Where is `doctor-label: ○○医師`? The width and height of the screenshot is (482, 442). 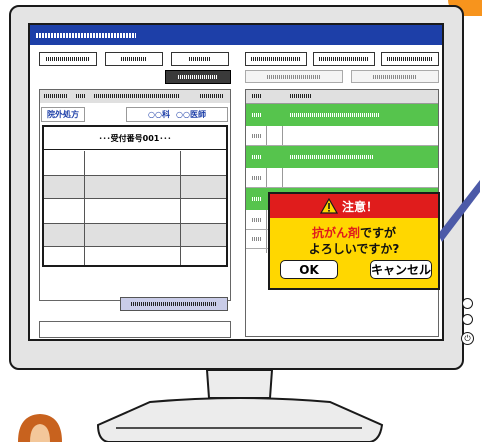
doctor-label: ○○医師 is located at coordinates (191, 114).